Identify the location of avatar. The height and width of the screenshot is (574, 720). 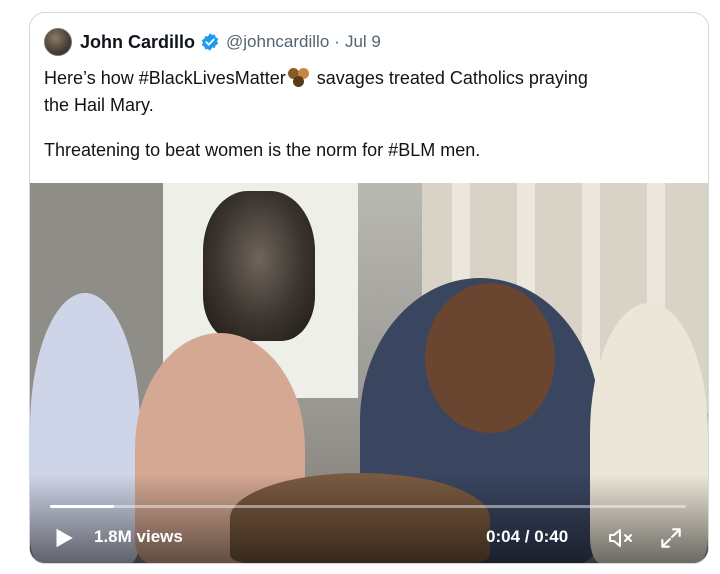
(58, 42).